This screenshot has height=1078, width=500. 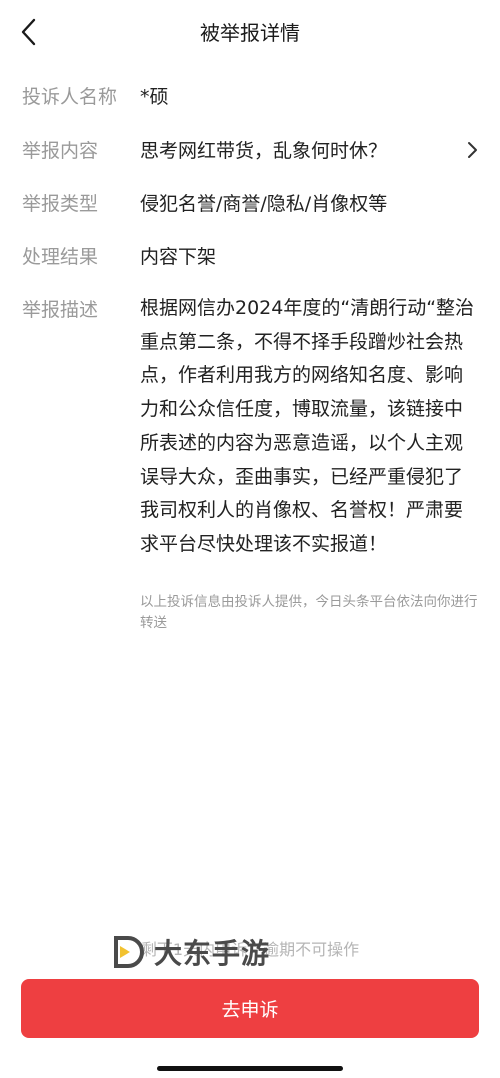 What do you see at coordinates (60, 151) in the screenshot?
I see `content-label: 举报内容` at bounding box center [60, 151].